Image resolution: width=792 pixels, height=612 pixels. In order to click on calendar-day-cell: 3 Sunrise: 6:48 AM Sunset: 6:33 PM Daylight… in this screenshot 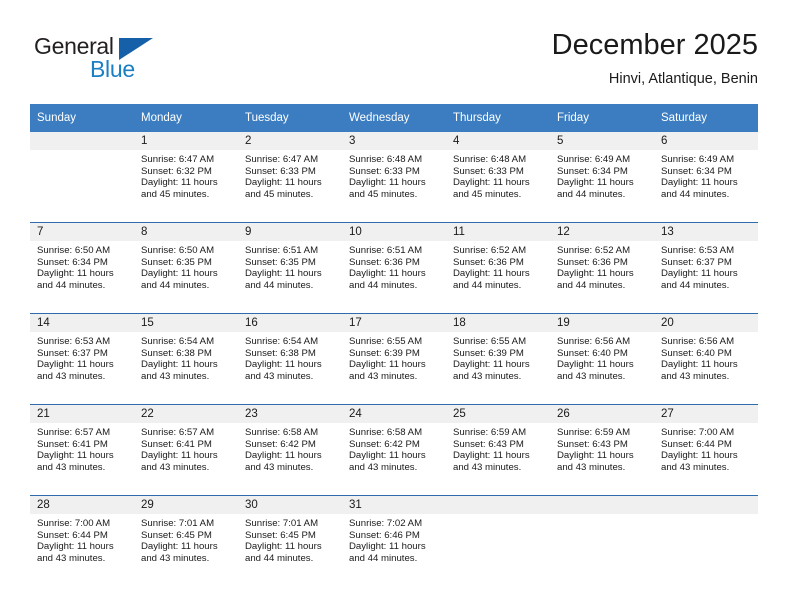, I will do `click(394, 177)`.